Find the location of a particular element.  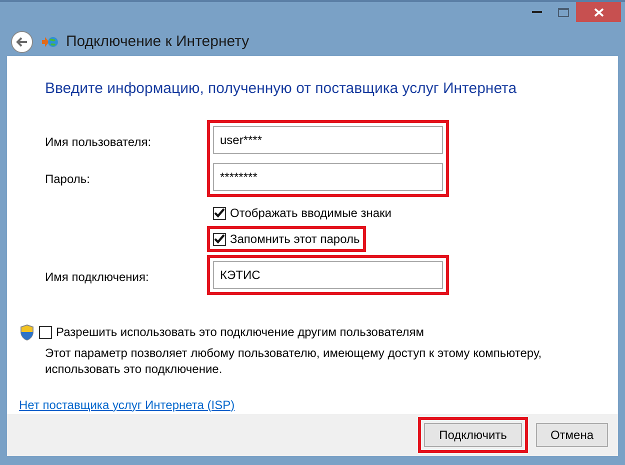

input-field: КЭТИС is located at coordinates (328, 275).